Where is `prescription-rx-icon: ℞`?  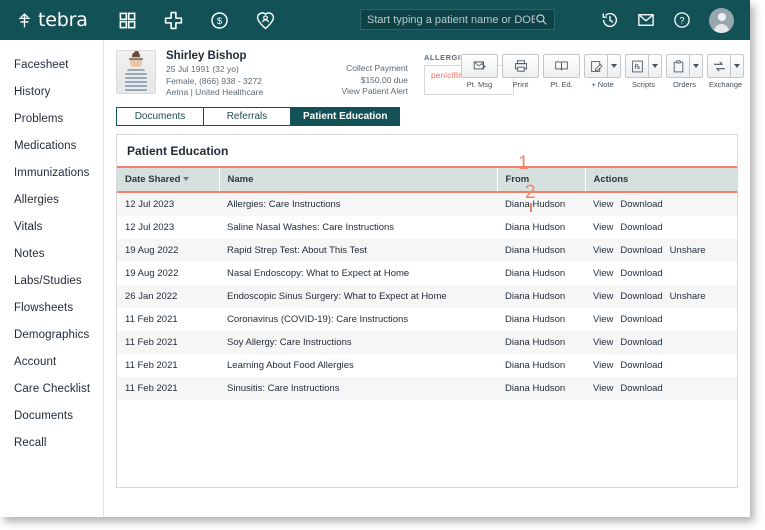
prescription-rx-icon: ℞ is located at coordinates (637, 66).